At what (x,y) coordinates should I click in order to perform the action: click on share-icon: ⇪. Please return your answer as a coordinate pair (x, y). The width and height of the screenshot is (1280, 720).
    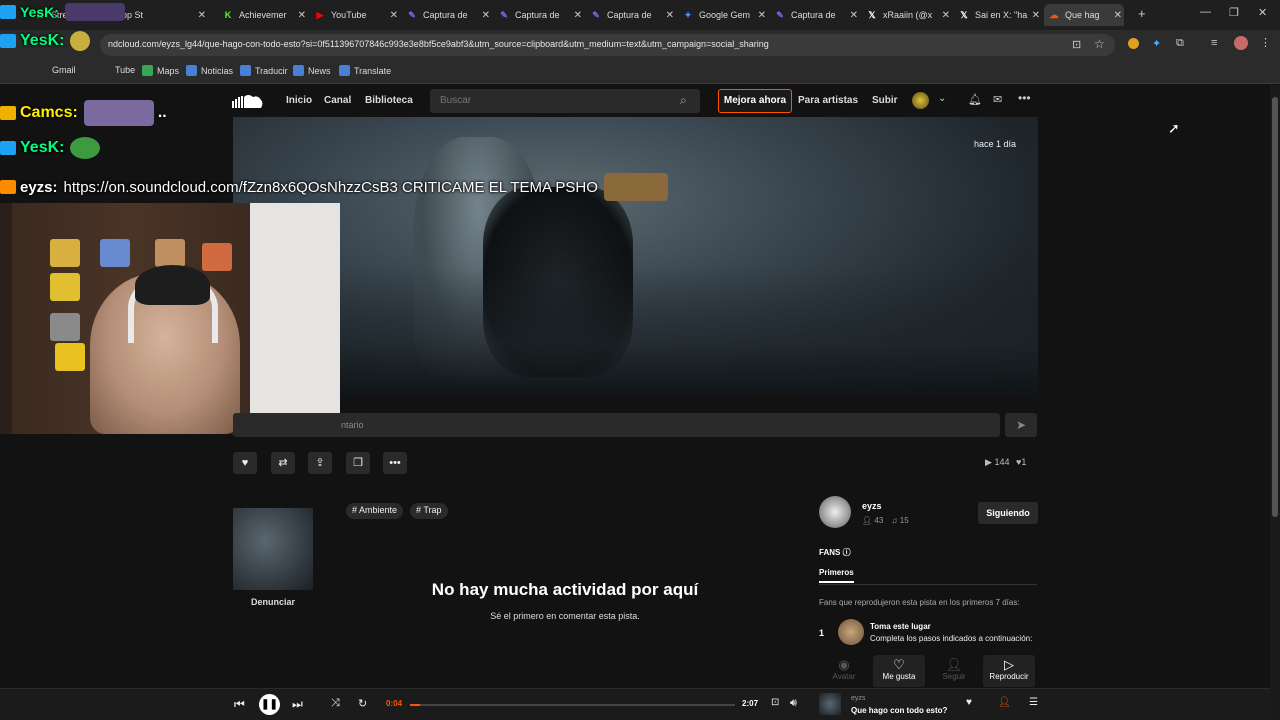
    Looking at the image, I should click on (320, 463).